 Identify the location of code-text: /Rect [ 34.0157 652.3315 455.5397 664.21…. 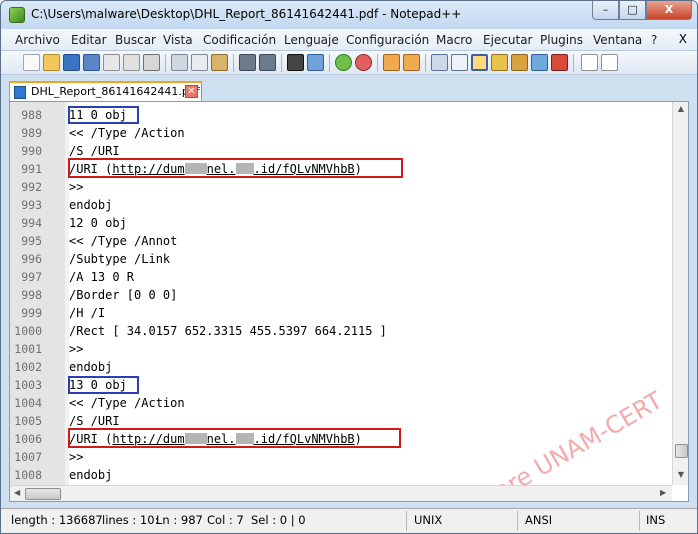
(228, 331).